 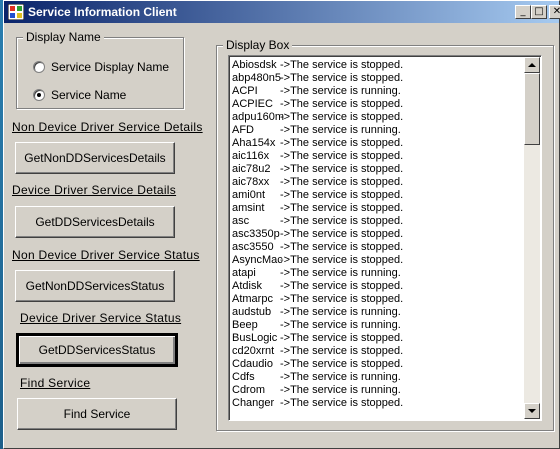 What do you see at coordinates (95, 286) in the screenshot?
I see `get-non-dd-services-status-button: GetNonDDServicesStatus` at bounding box center [95, 286].